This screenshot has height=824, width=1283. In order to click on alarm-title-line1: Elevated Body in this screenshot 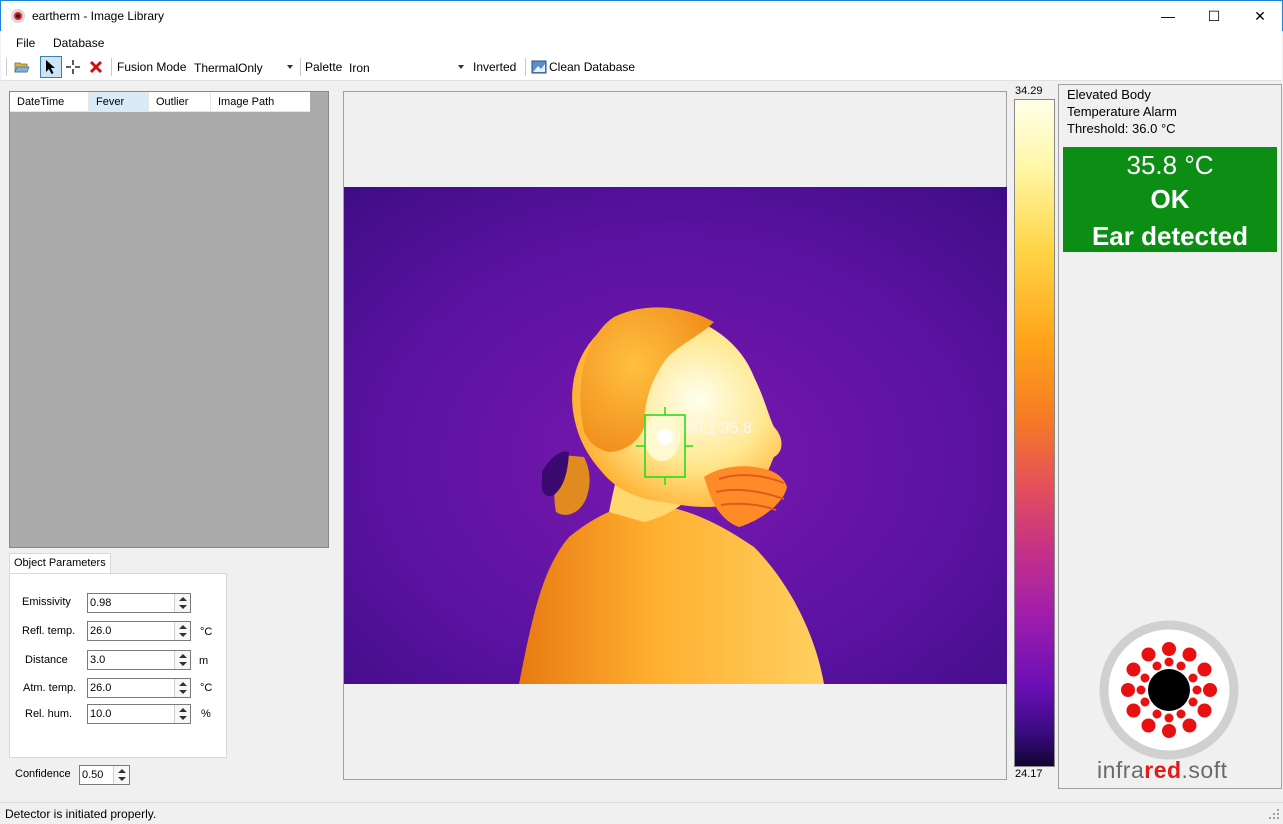, I will do `click(1109, 94)`.